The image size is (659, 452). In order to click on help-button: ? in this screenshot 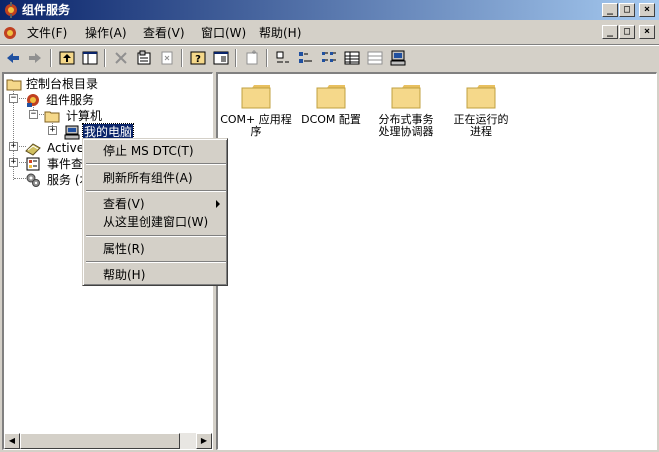, I will do `click(198, 58)`.